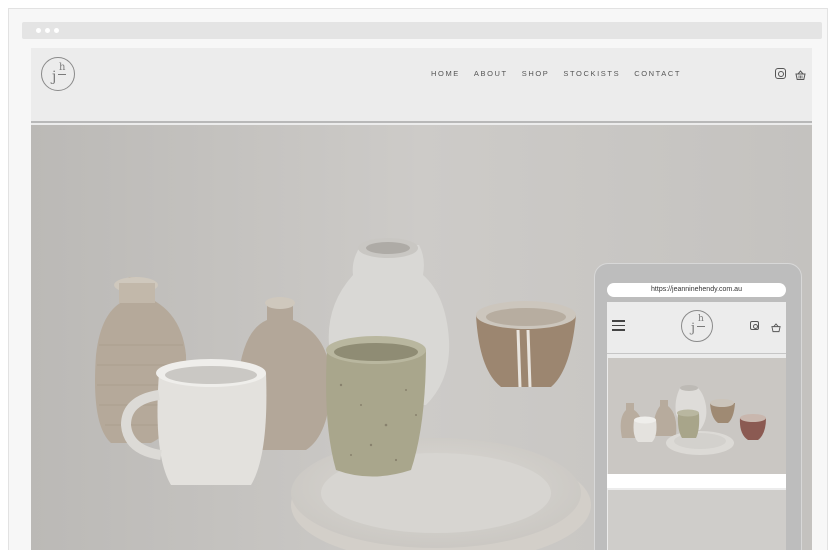 The width and height of the screenshot is (836, 550). I want to click on mobile-header: j h, so click(696, 327).